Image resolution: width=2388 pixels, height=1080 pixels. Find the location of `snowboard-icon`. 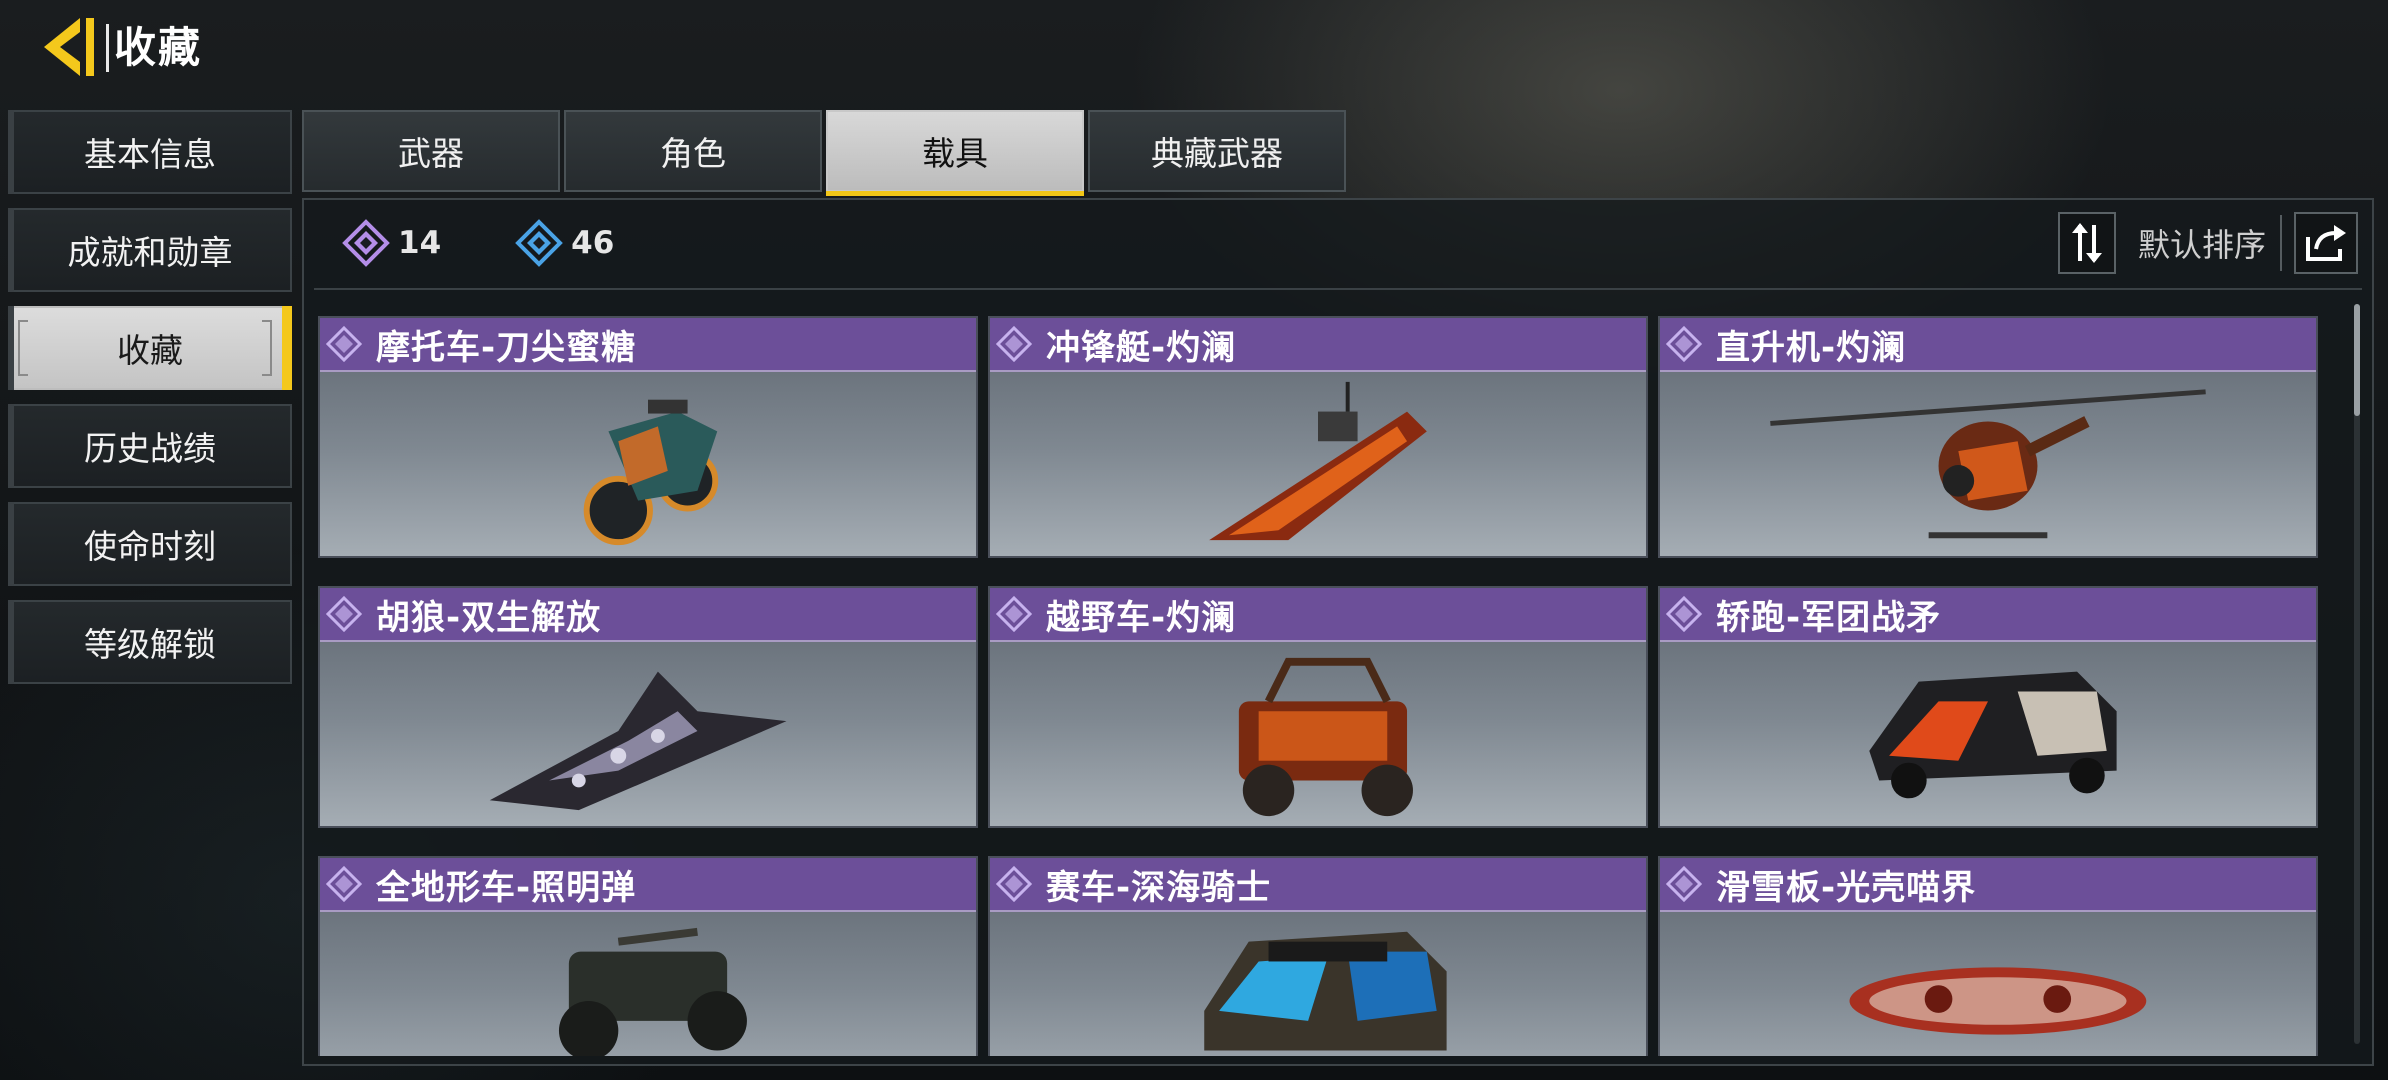

snowboard-icon is located at coordinates (1988, 984).